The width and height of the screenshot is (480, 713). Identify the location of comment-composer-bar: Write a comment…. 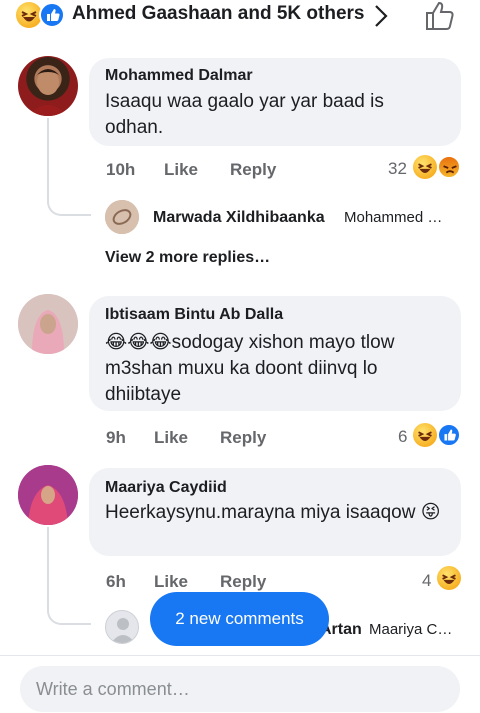
(240, 684).